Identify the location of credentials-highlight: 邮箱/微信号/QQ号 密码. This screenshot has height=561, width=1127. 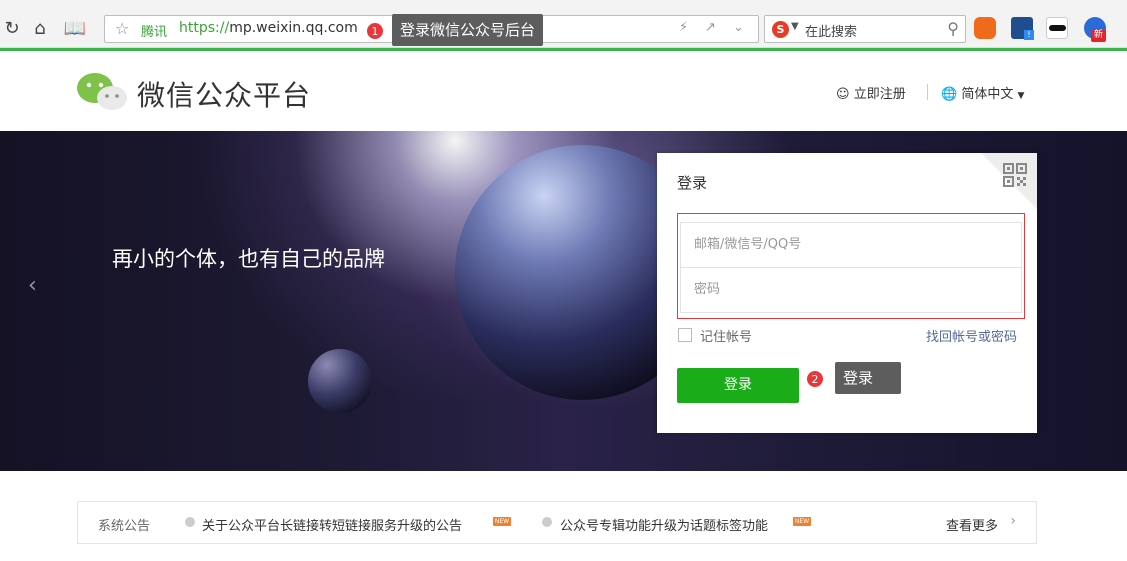
(851, 266).